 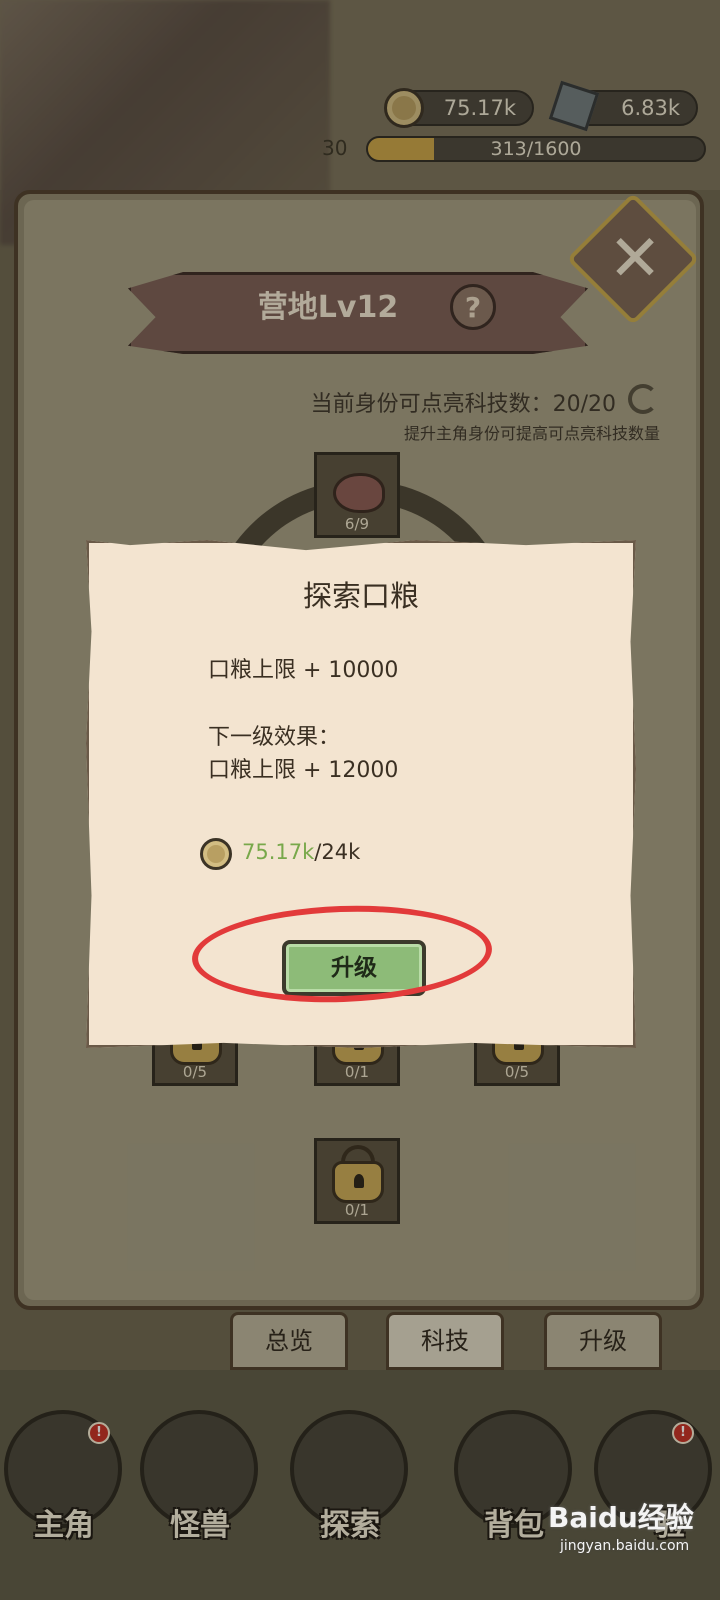 I want to click on current-effect: 口粮上限 + 10000, so click(x=303, y=670).